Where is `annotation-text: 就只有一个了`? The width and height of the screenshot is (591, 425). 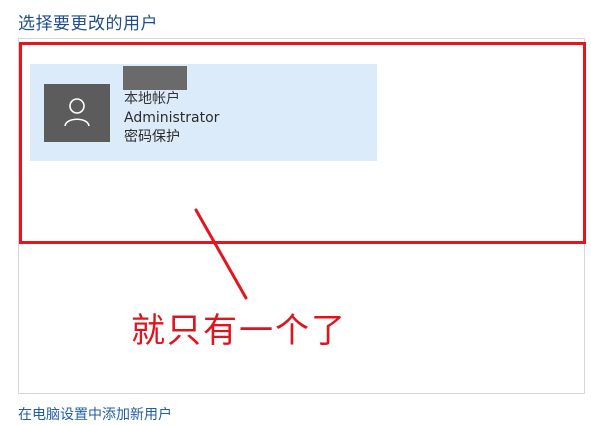 annotation-text: 就只有一个了 is located at coordinates (239, 331).